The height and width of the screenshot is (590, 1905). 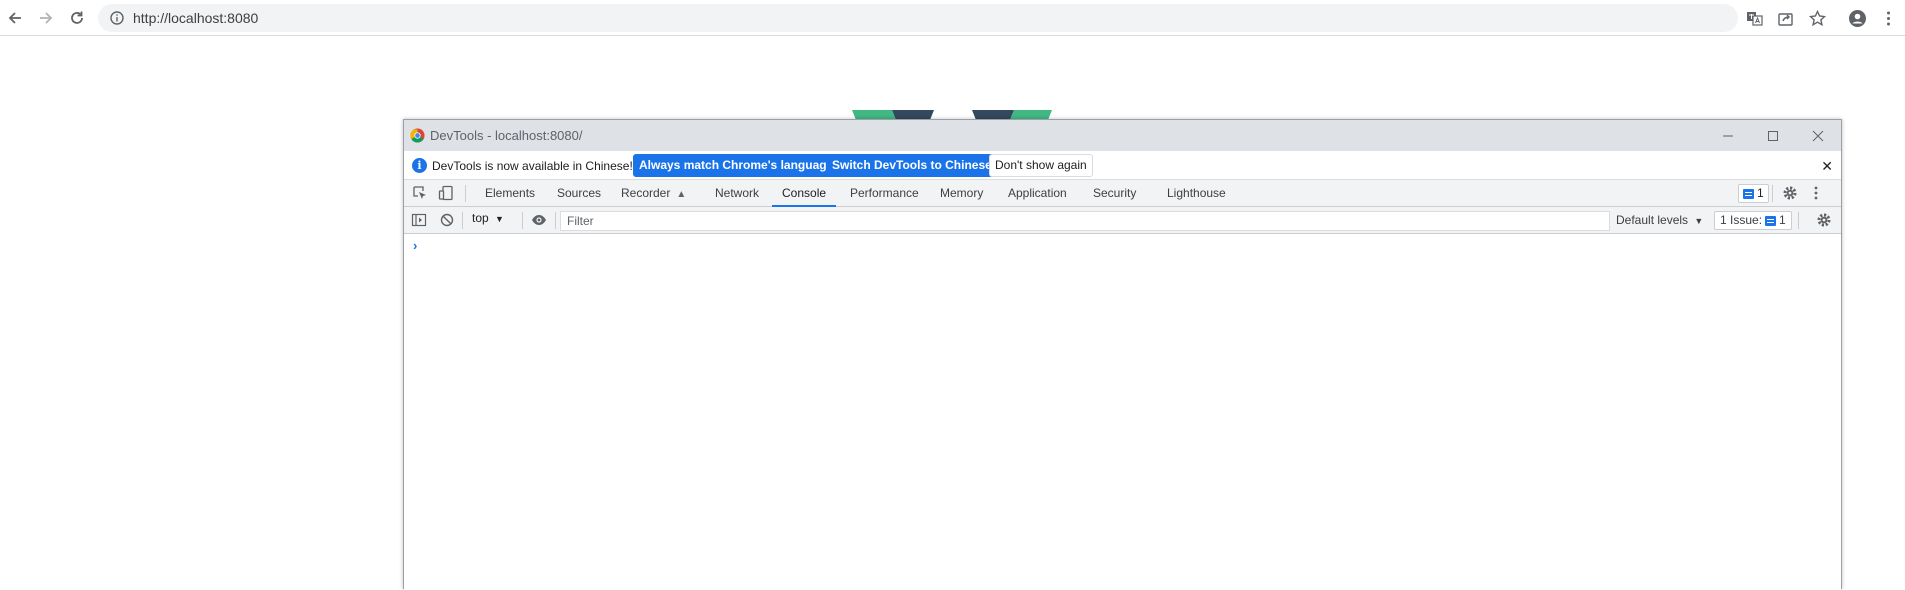 I want to click on device-toolbar-button, so click(x=446, y=193).